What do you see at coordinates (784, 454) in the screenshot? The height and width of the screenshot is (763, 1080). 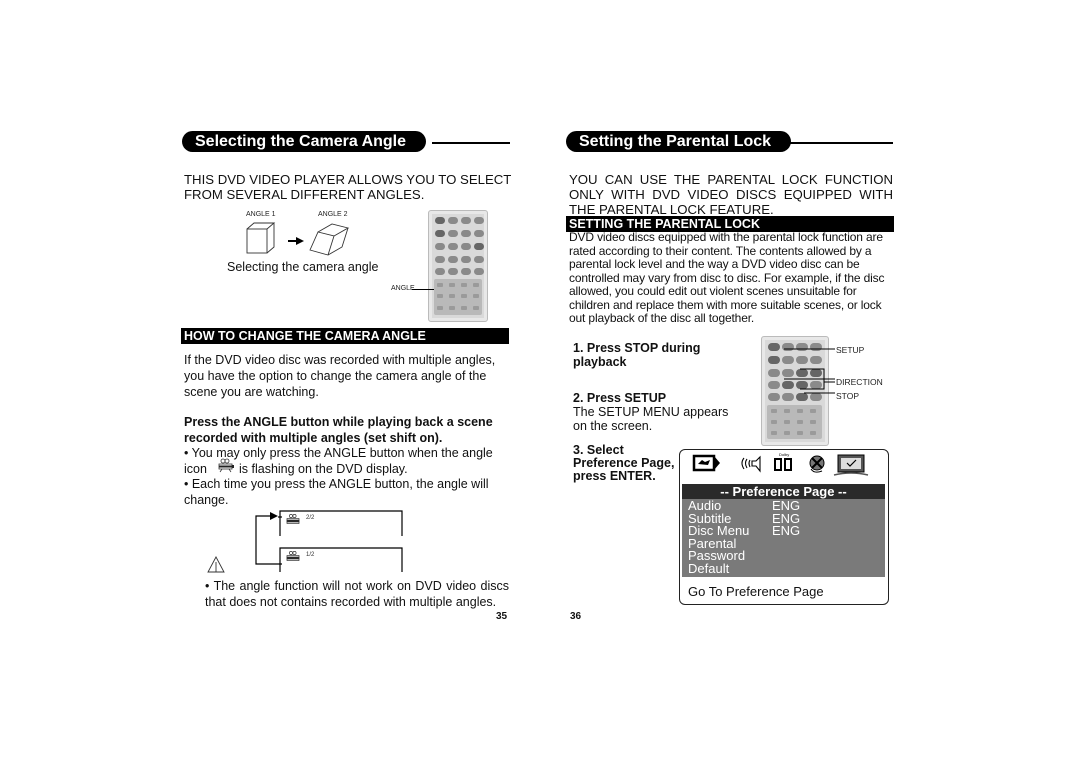 I see `svg-text: Dolby` at bounding box center [784, 454].